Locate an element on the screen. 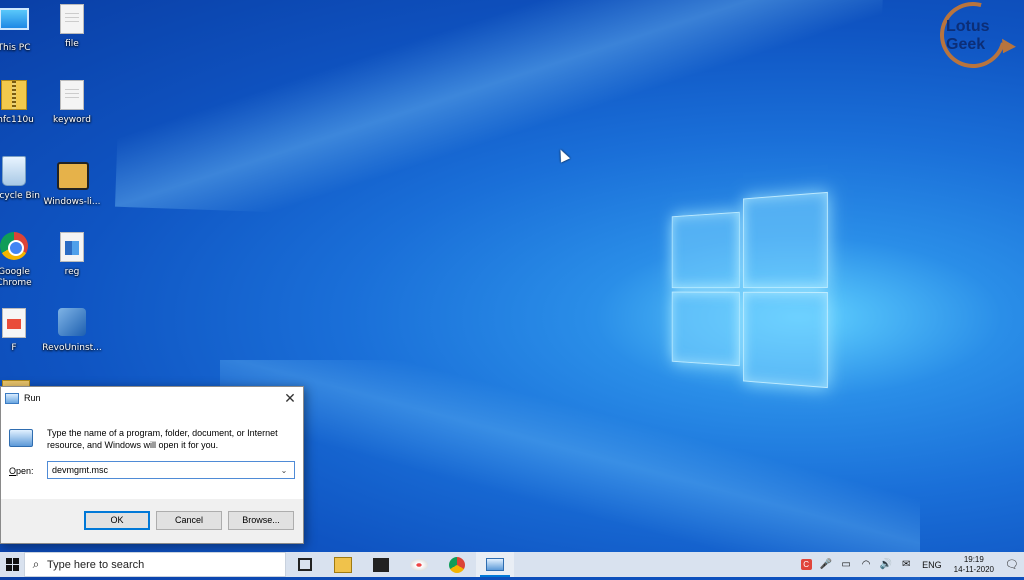  open-label-text: pen: is located at coordinates (25, 471).